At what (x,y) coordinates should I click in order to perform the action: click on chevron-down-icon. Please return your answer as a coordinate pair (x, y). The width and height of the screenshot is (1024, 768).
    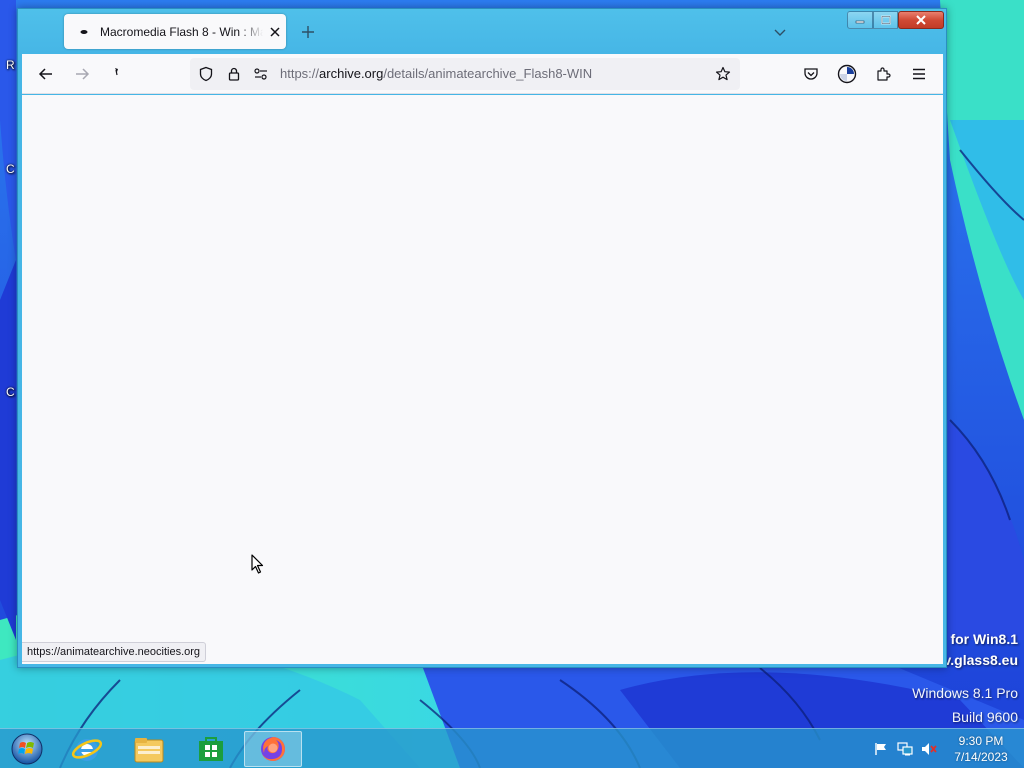
    Looking at the image, I should click on (780, 32).